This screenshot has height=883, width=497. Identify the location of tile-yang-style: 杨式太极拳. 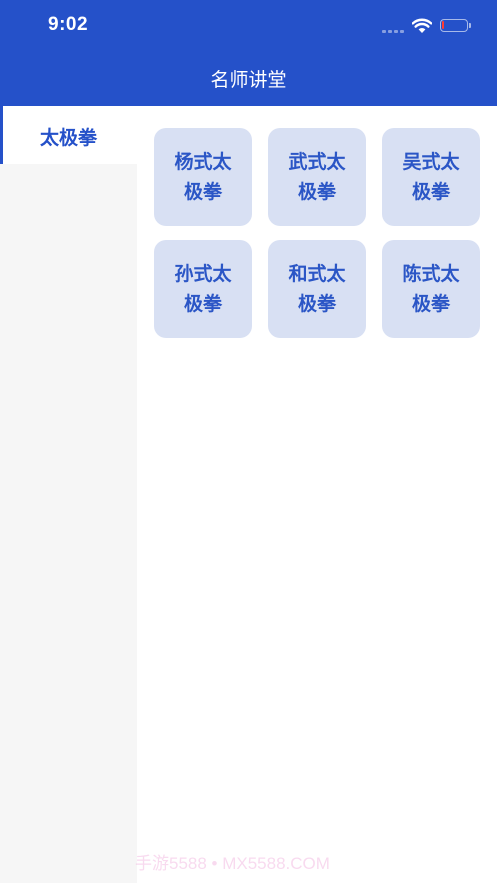
(203, 177).